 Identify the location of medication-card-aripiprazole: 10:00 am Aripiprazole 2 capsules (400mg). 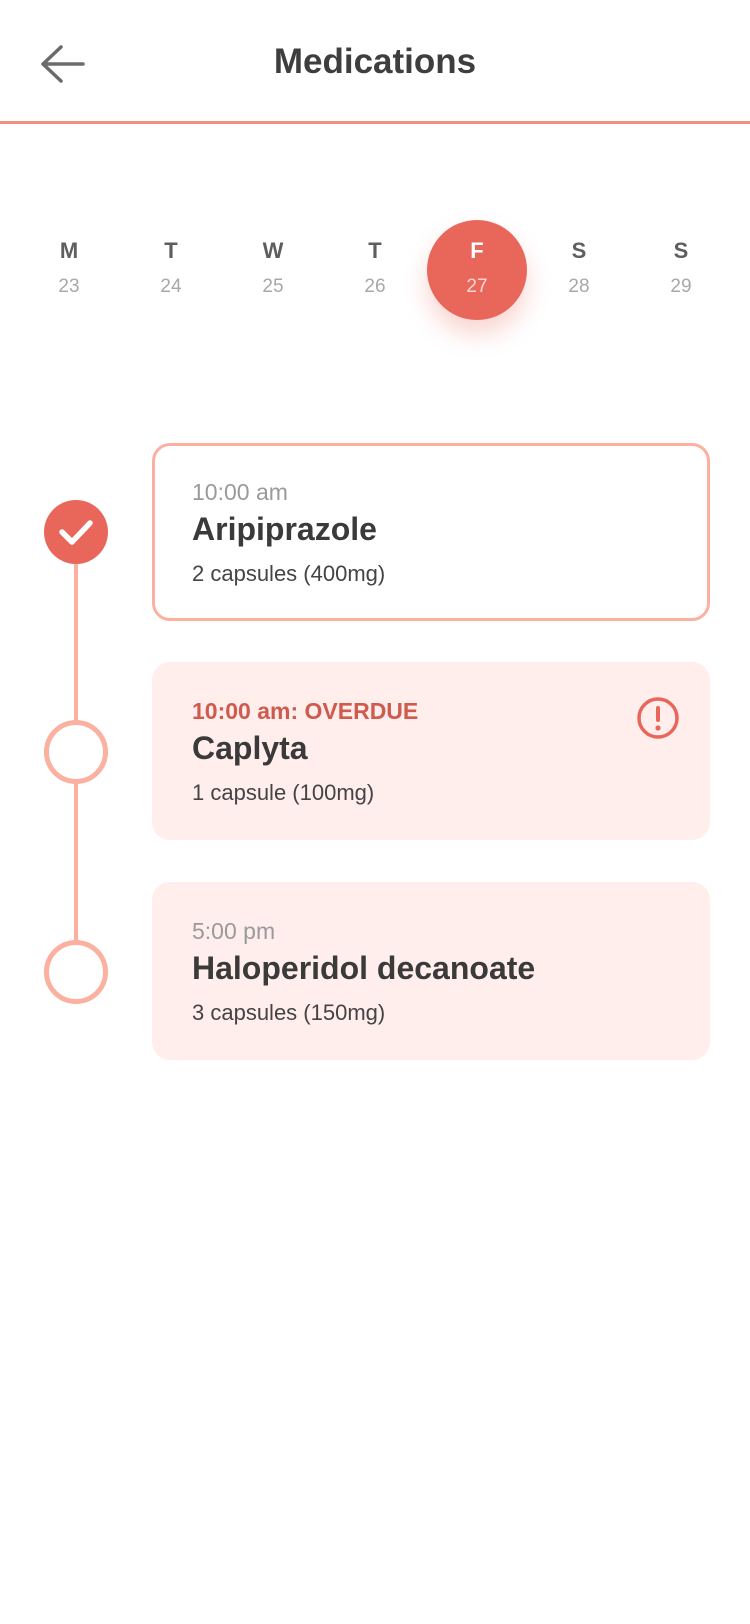
(431, 532).